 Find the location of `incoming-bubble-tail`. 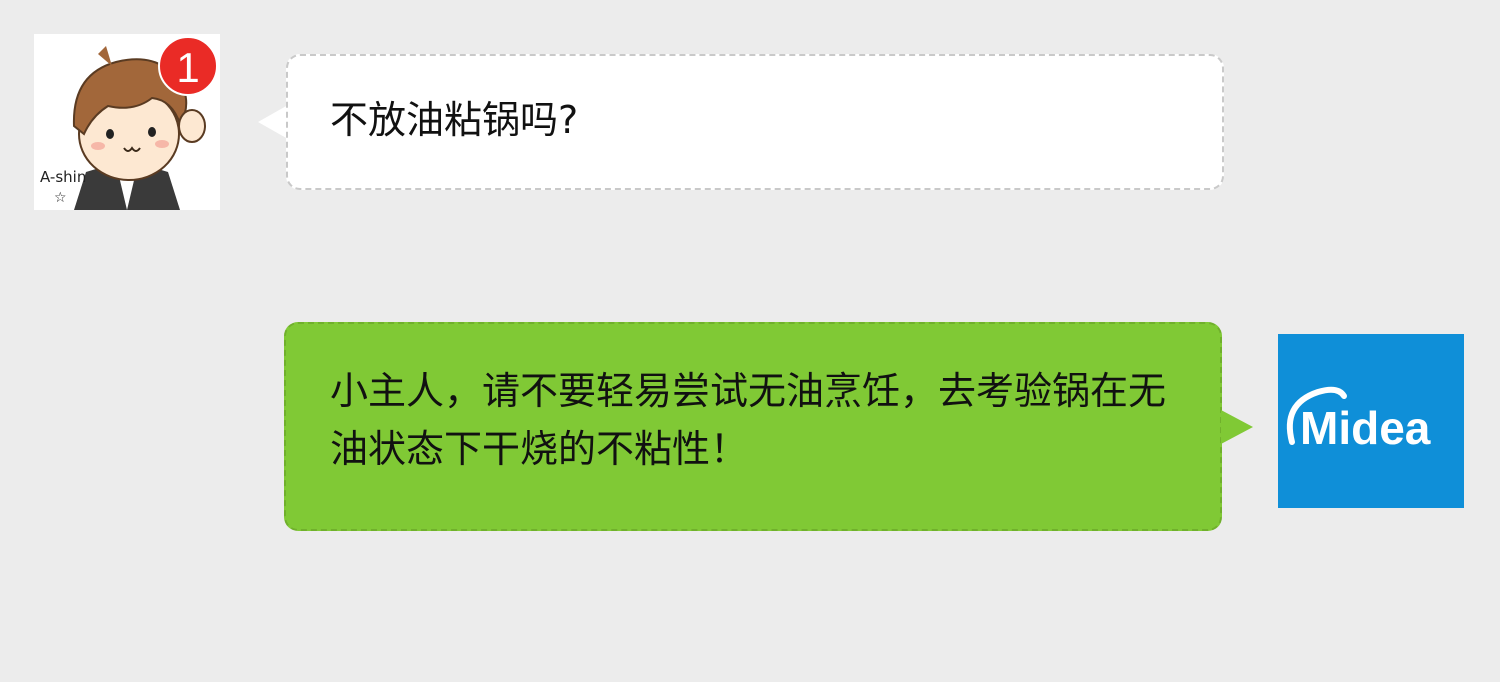

incoming-bubble-tail is located at coordinates (273, 122).